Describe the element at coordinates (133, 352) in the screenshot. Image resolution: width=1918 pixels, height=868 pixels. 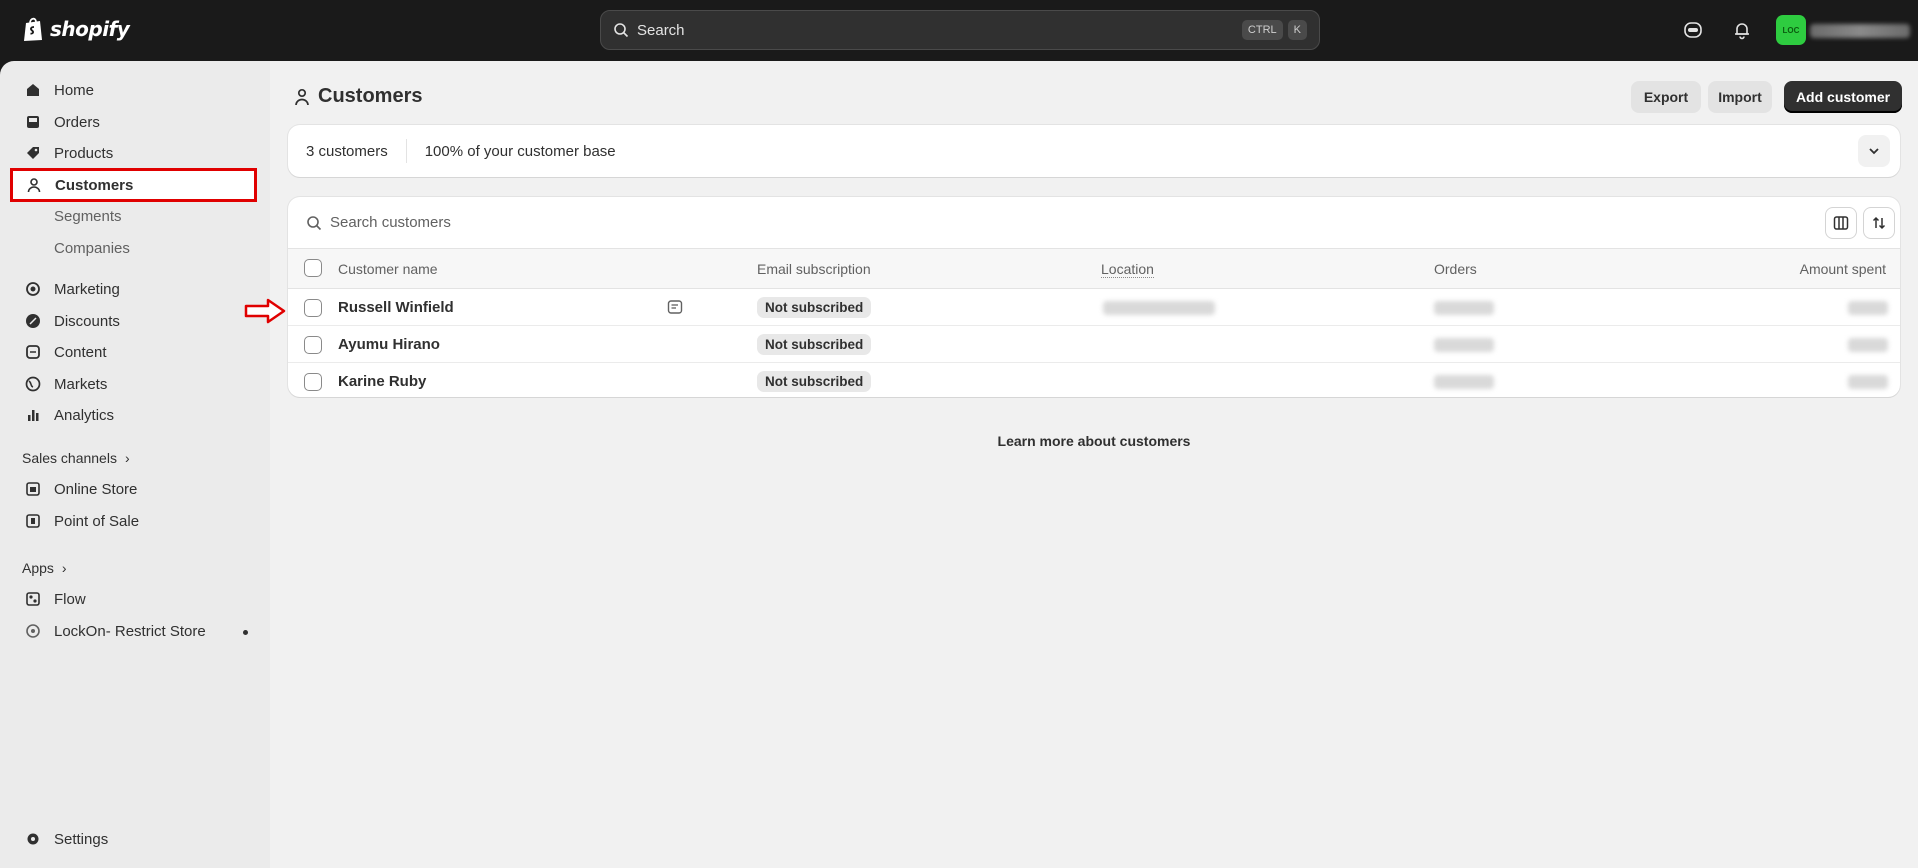
I see `sidebar-item-content: Content` at that location.